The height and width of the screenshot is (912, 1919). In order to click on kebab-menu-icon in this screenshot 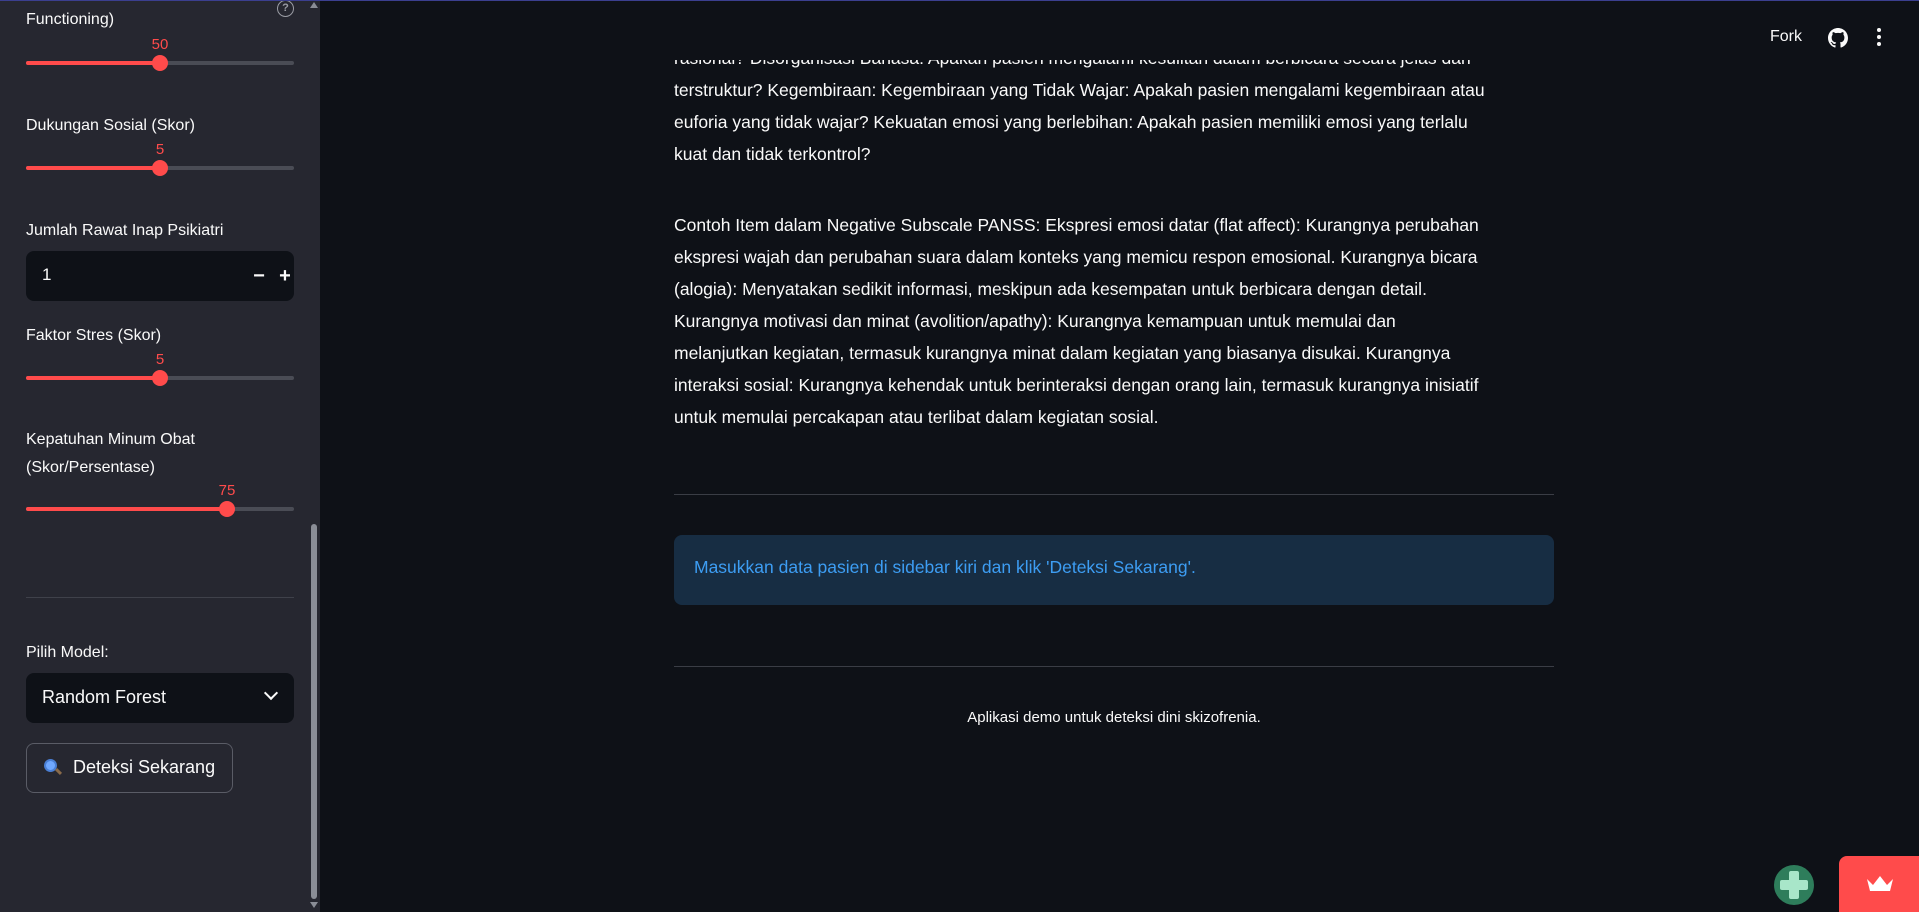, I will do `click(1879, 38)`.